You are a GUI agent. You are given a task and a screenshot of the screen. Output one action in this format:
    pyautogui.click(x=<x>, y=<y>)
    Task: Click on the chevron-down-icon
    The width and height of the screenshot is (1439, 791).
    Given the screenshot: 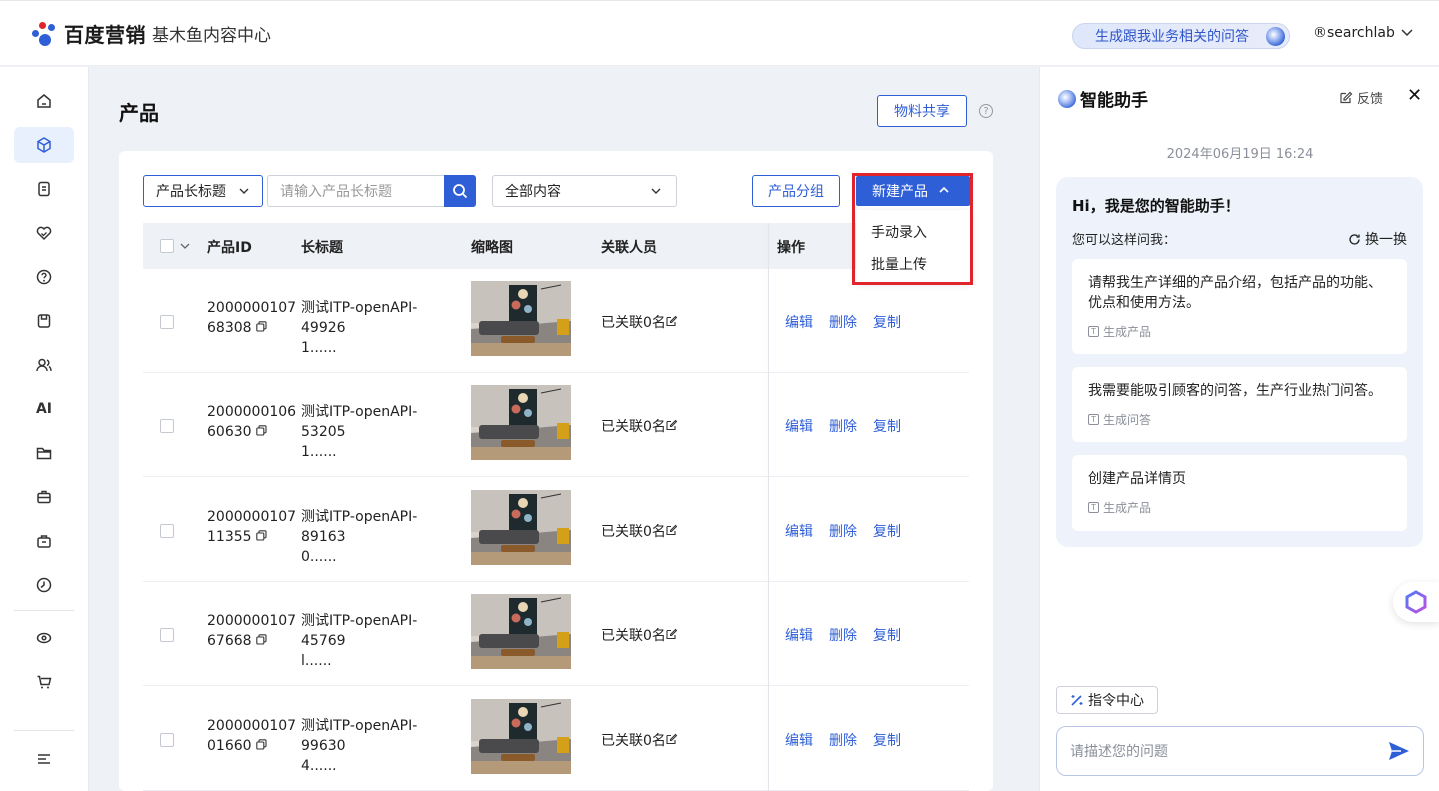 What is the action you would take?
    pyautogui.click(x=185, y=246)
    